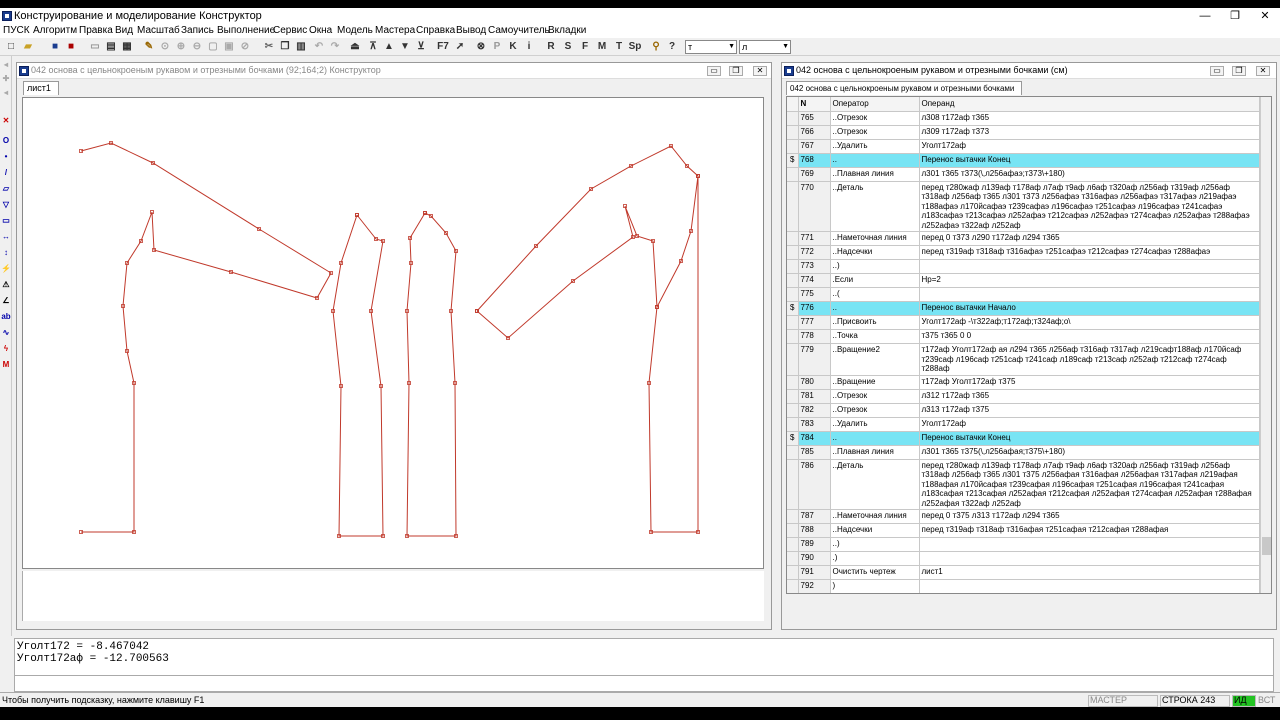 Image resolution: width=1280 pixels, height=720 pixels. I want to click on o-tool-icon: O, so click(6, 141).